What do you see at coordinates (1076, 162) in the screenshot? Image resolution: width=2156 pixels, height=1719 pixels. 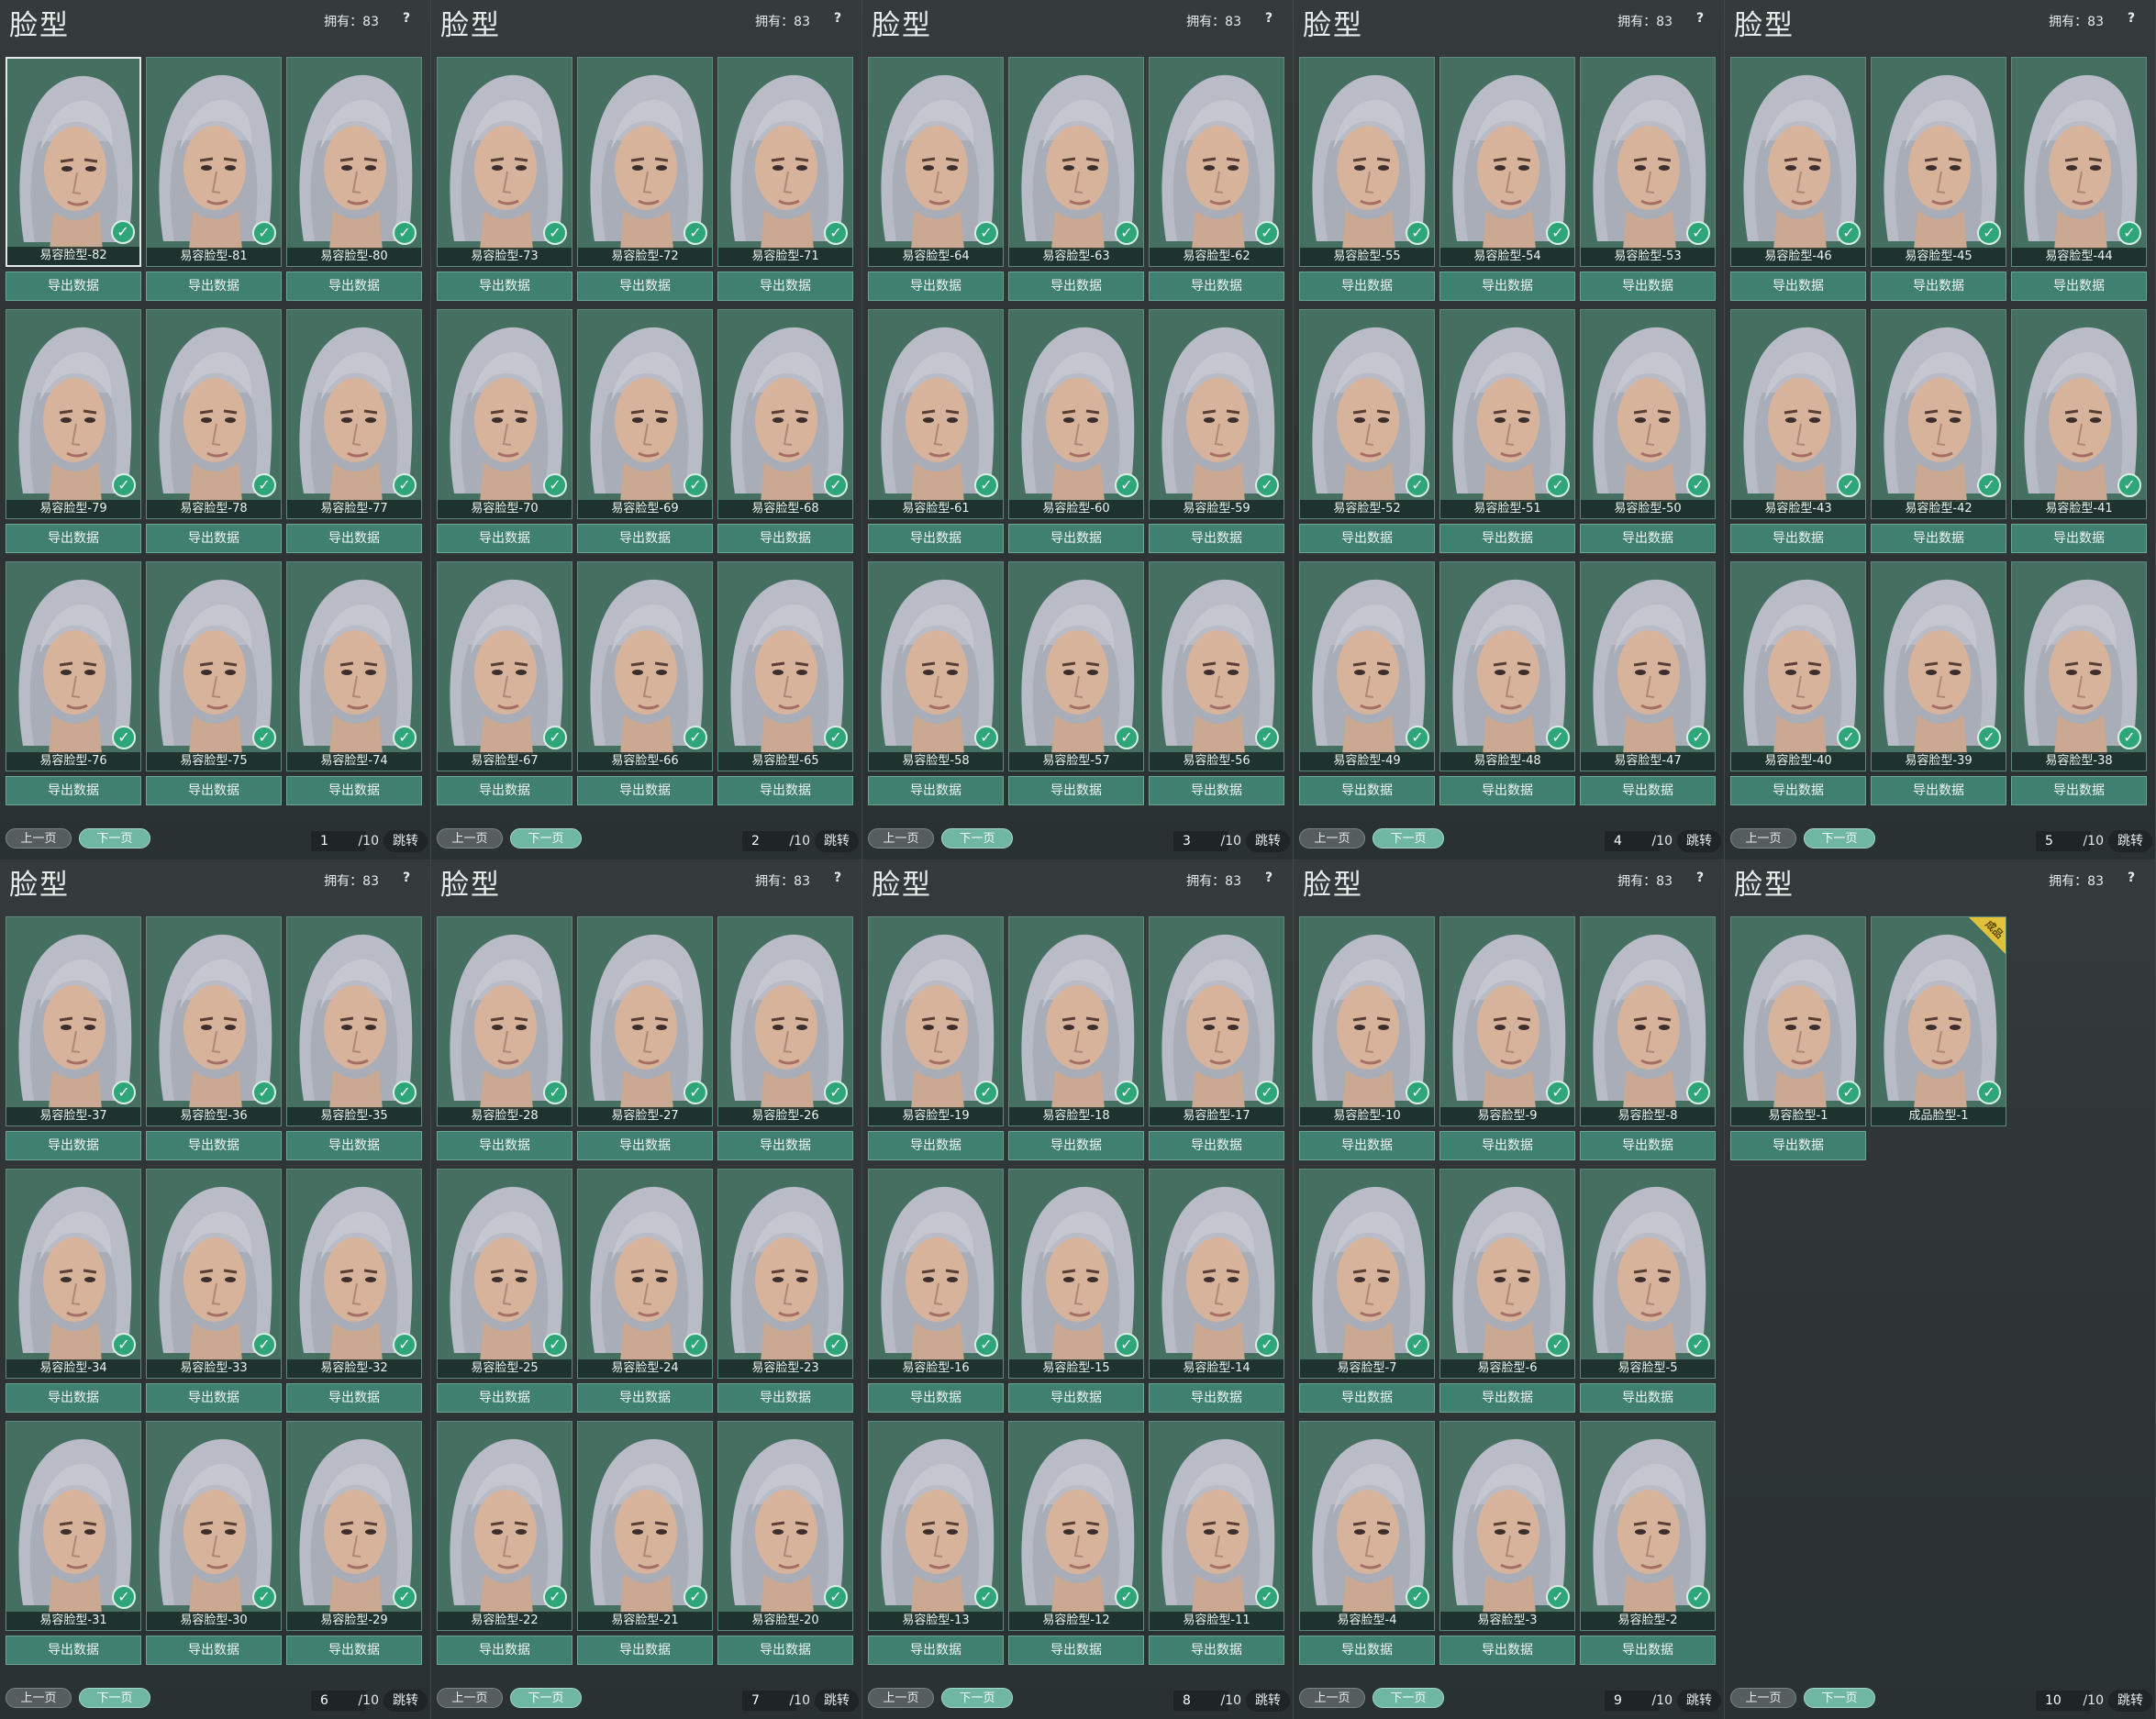 I see `face-card: ✓ 易容脸型-63` at bounding box center [1076, 162].